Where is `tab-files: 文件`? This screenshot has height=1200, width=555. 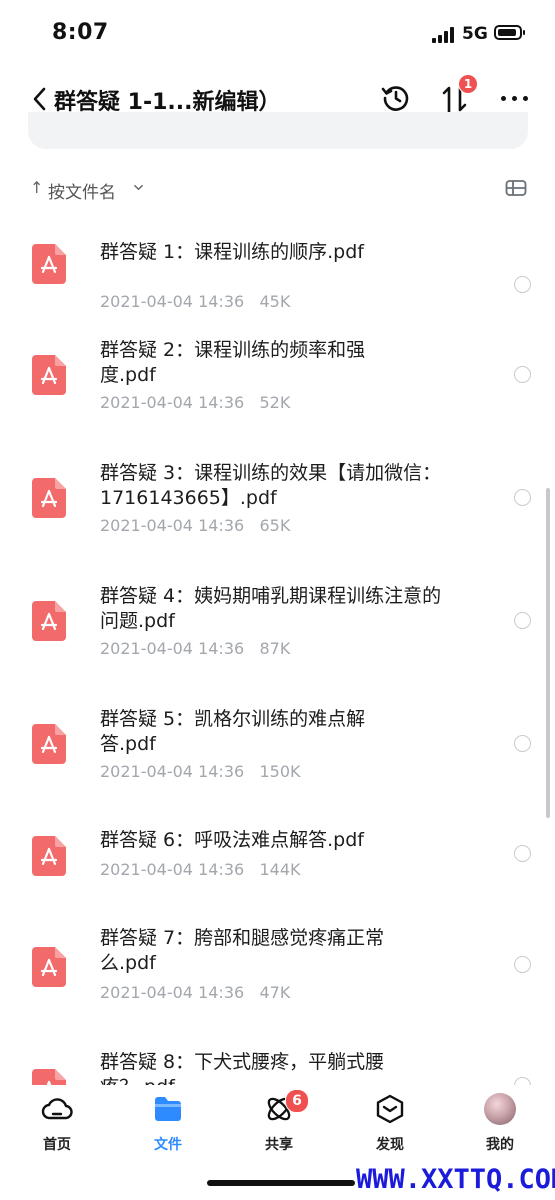 tab-files: 文件 is located at coordinates (168, 1123).